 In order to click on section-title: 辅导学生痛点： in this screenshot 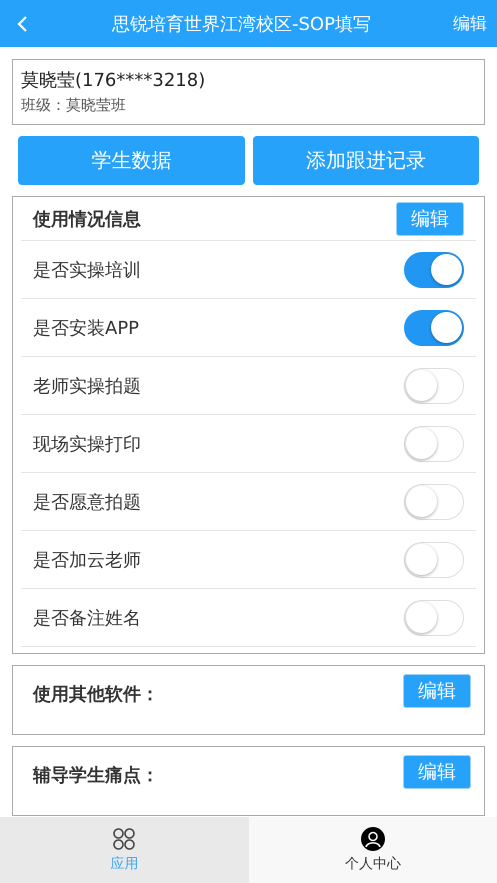, I will do `click(96, 775)`.